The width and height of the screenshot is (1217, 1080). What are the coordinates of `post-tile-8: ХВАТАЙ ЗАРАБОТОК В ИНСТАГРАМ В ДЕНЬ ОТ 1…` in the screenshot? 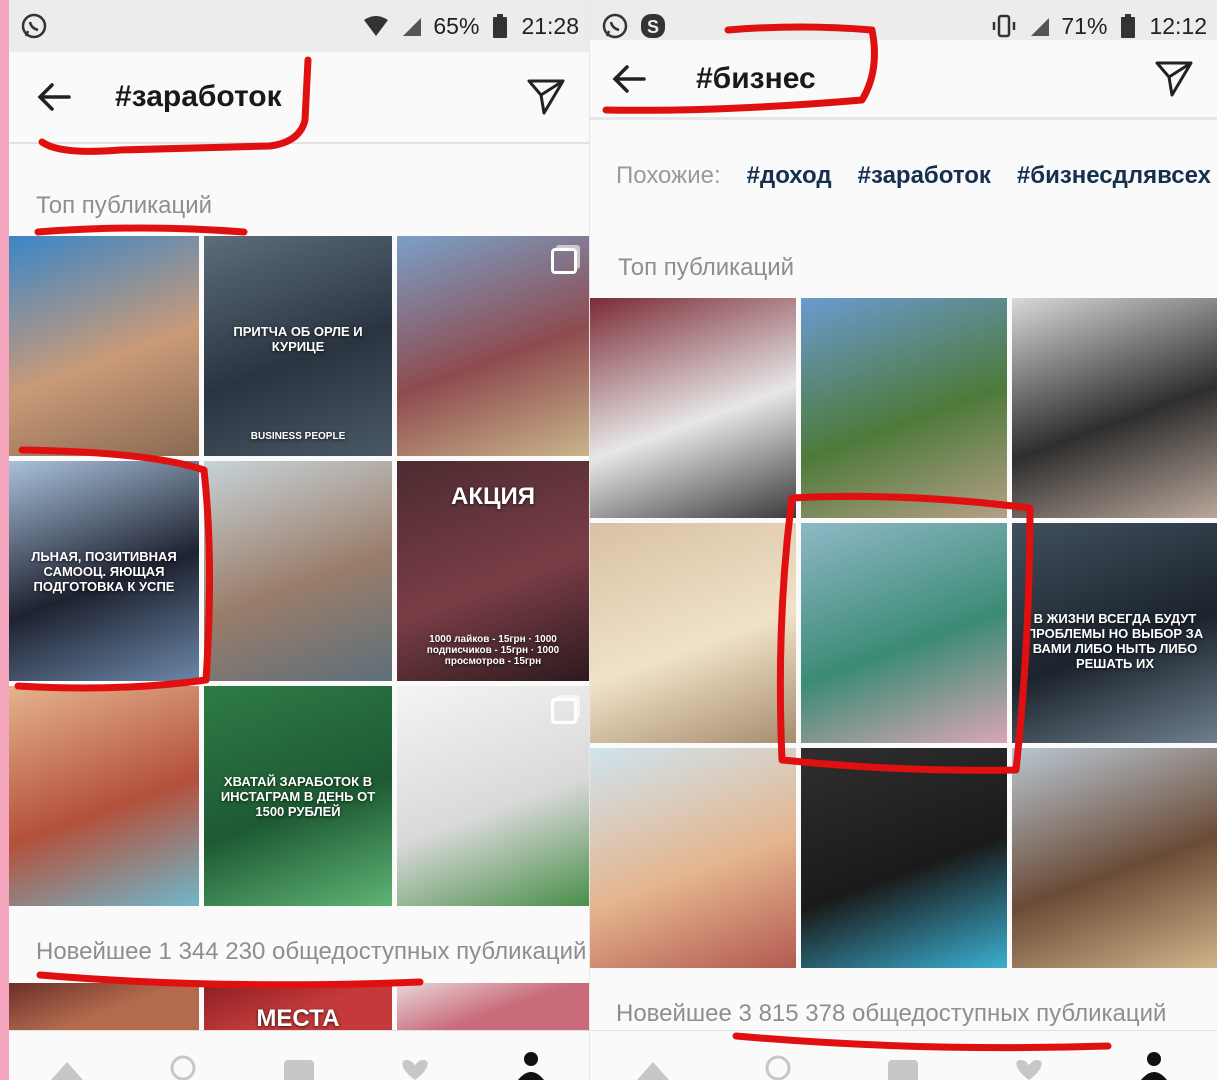 It's located at (298, 796).